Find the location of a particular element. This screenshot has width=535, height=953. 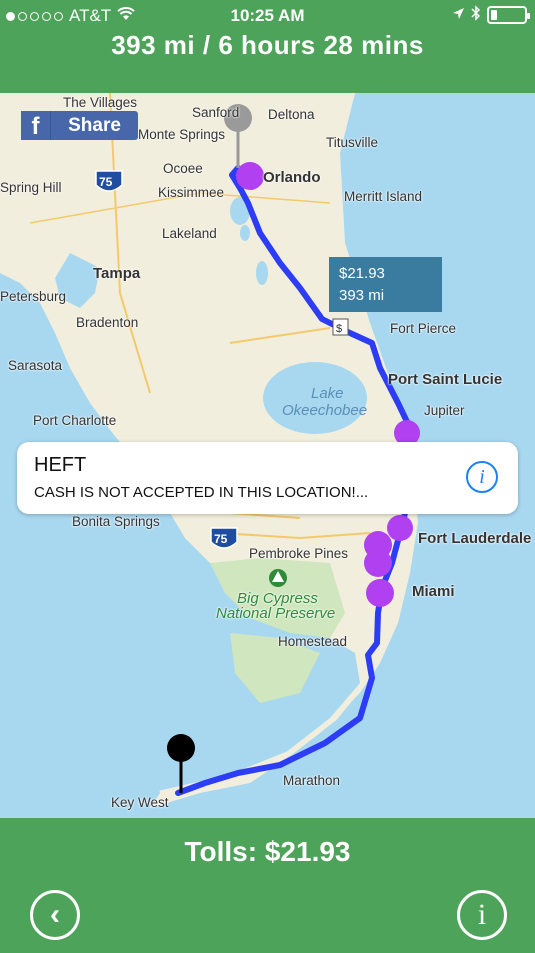

map-label: Petersburg is located at coordinates (33, 296).